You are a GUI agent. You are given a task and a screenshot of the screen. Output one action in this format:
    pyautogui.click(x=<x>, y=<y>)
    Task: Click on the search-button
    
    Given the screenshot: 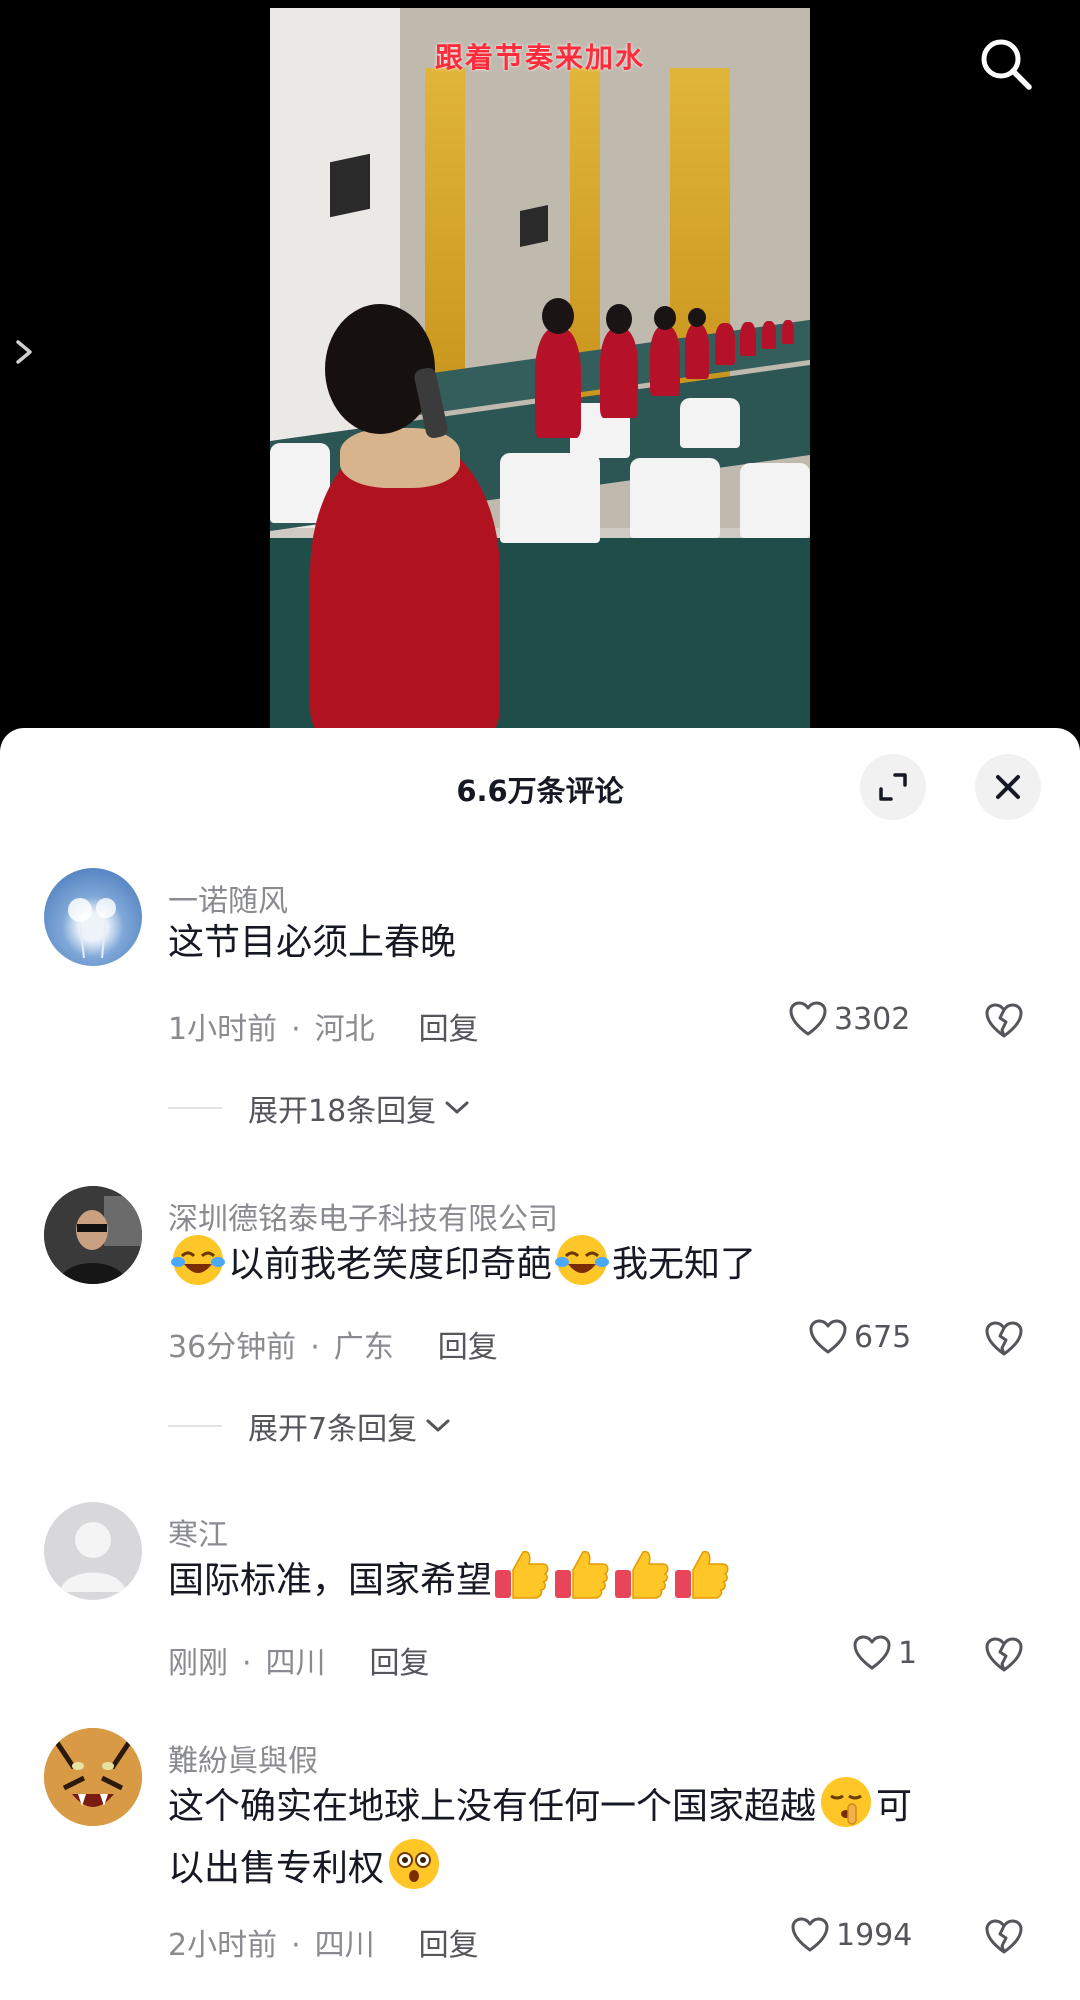 What is the action you would take?
    pyautogui.click(x=1006, y=64)
    